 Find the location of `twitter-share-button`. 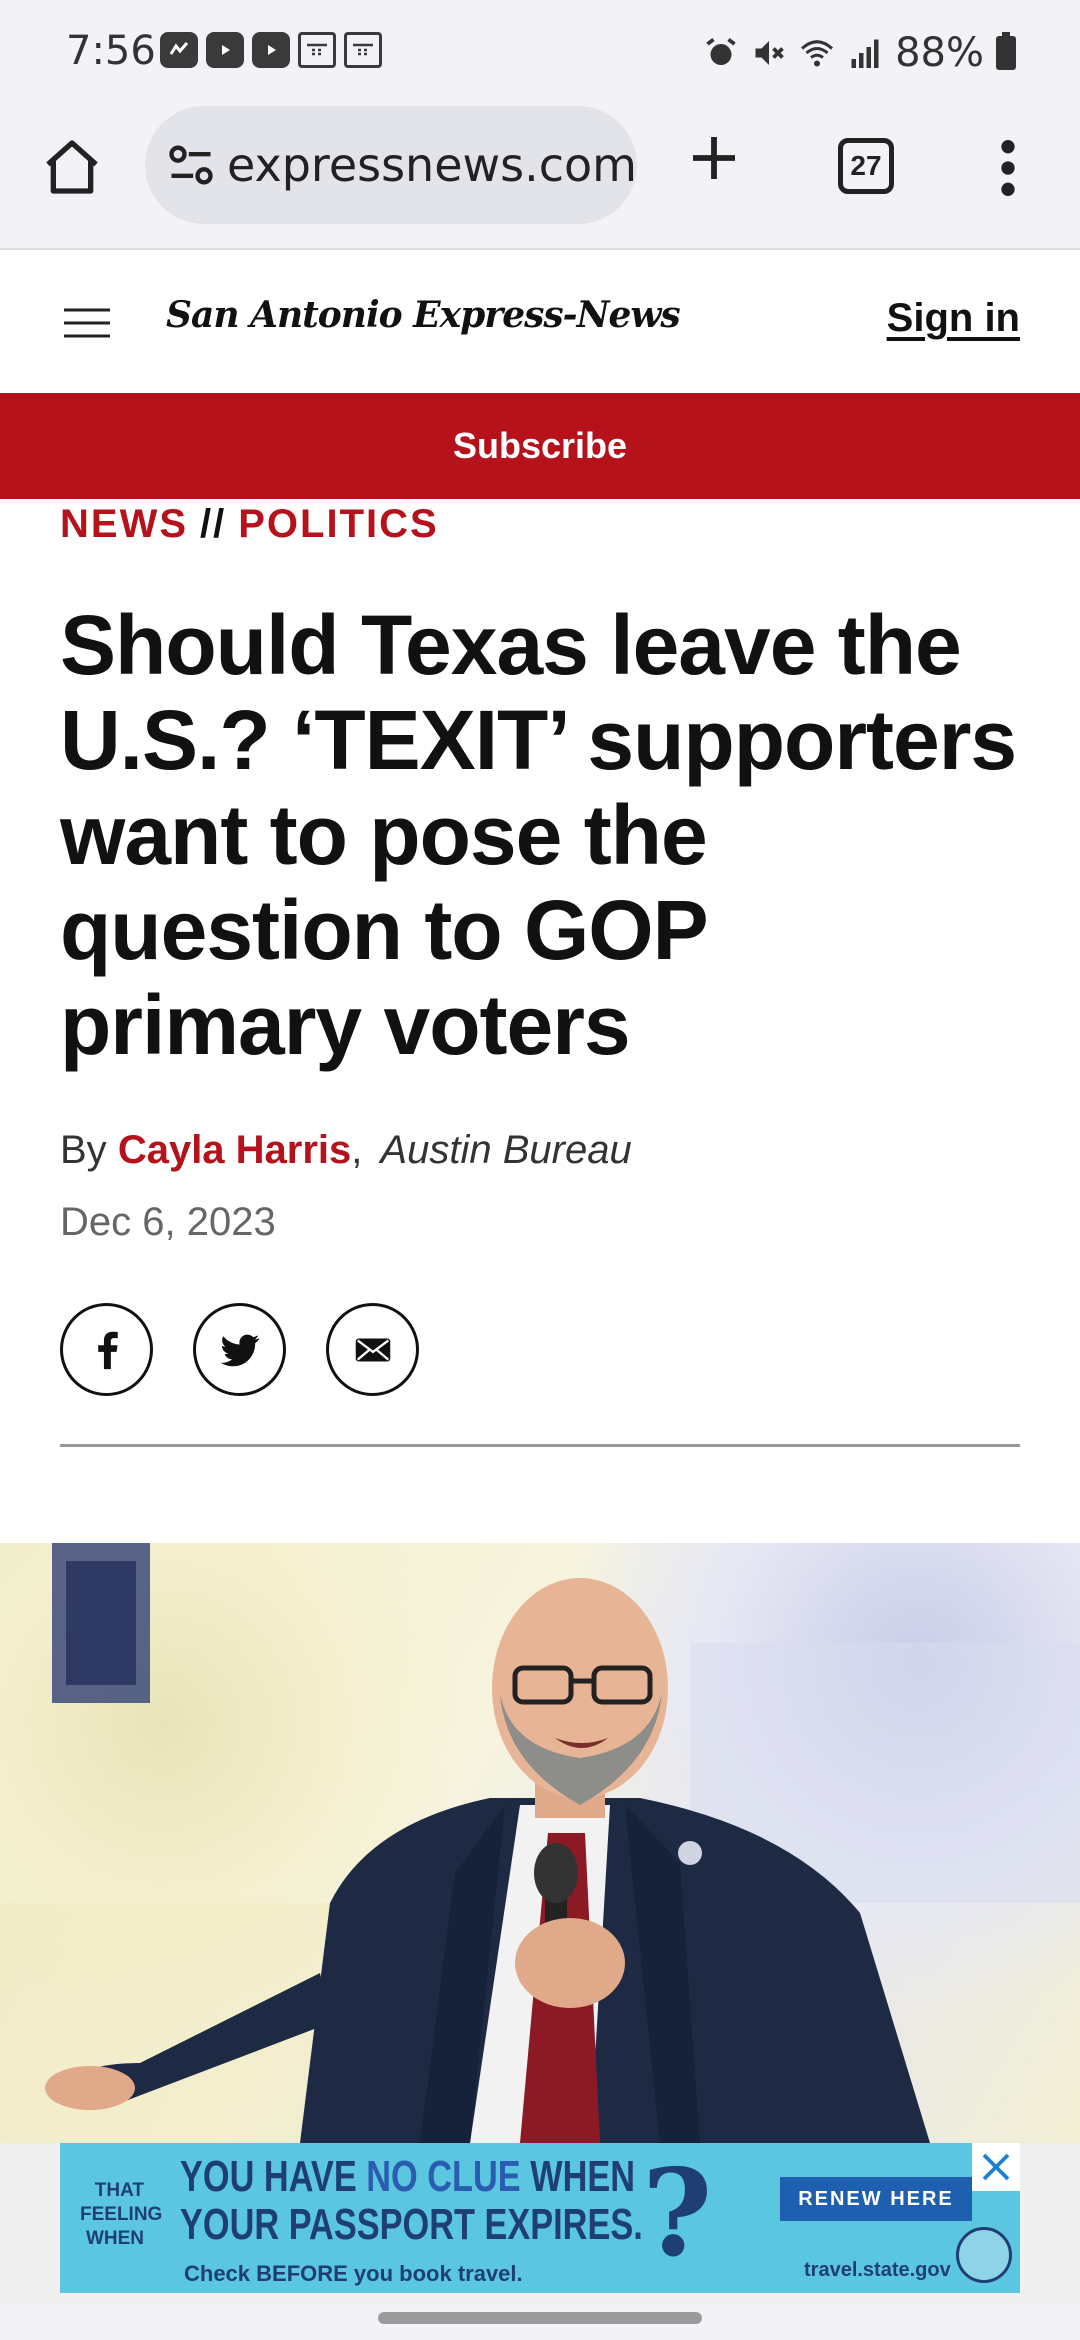

twitter-share-button is located at coordinates (239, 1349).